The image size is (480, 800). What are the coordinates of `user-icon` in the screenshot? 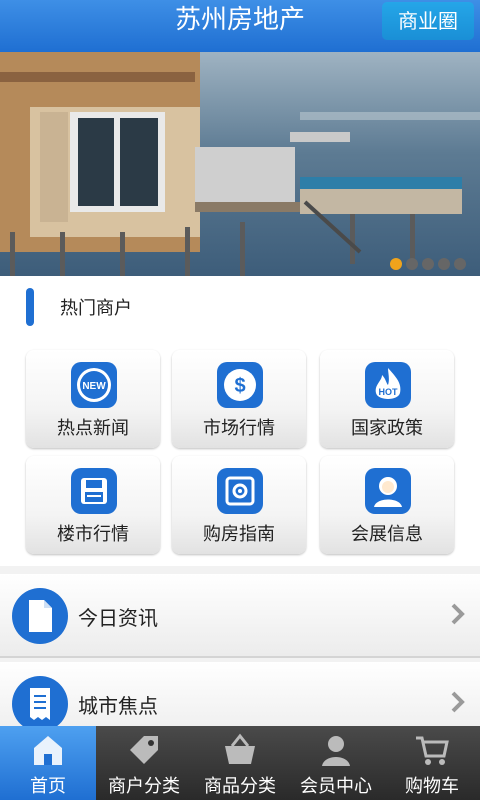 It's located at (336, 750).